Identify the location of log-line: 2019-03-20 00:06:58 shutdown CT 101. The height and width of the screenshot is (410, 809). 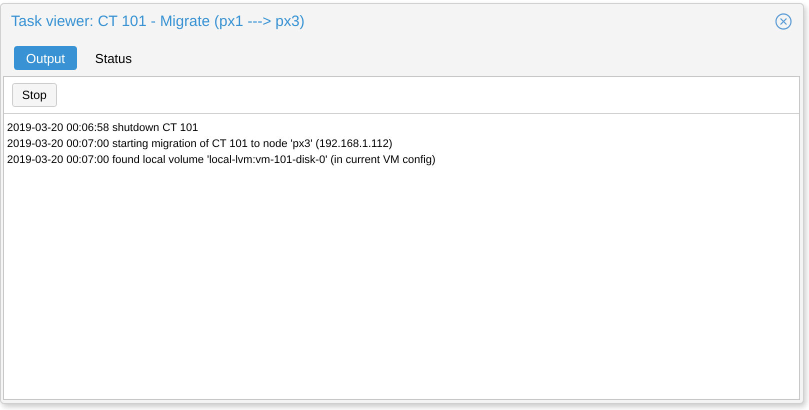
(103, 128).